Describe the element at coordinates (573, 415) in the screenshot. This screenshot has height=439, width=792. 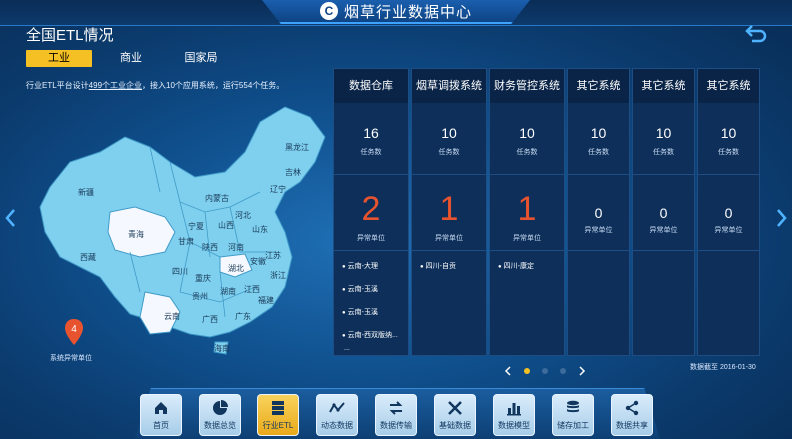
I see `dock-storage-button: 储存加工` at that location.